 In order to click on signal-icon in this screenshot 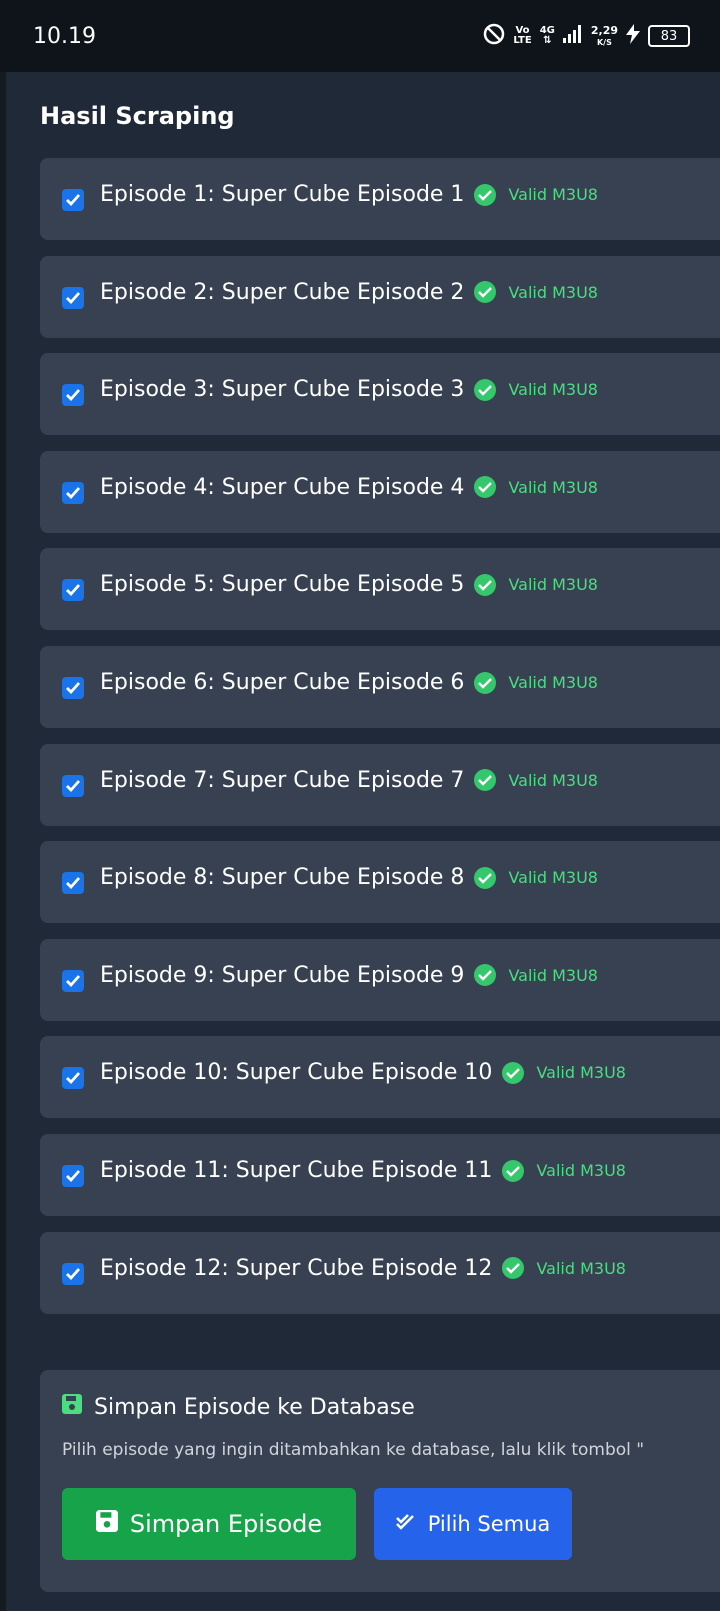, I will do `click(572, 36)`.